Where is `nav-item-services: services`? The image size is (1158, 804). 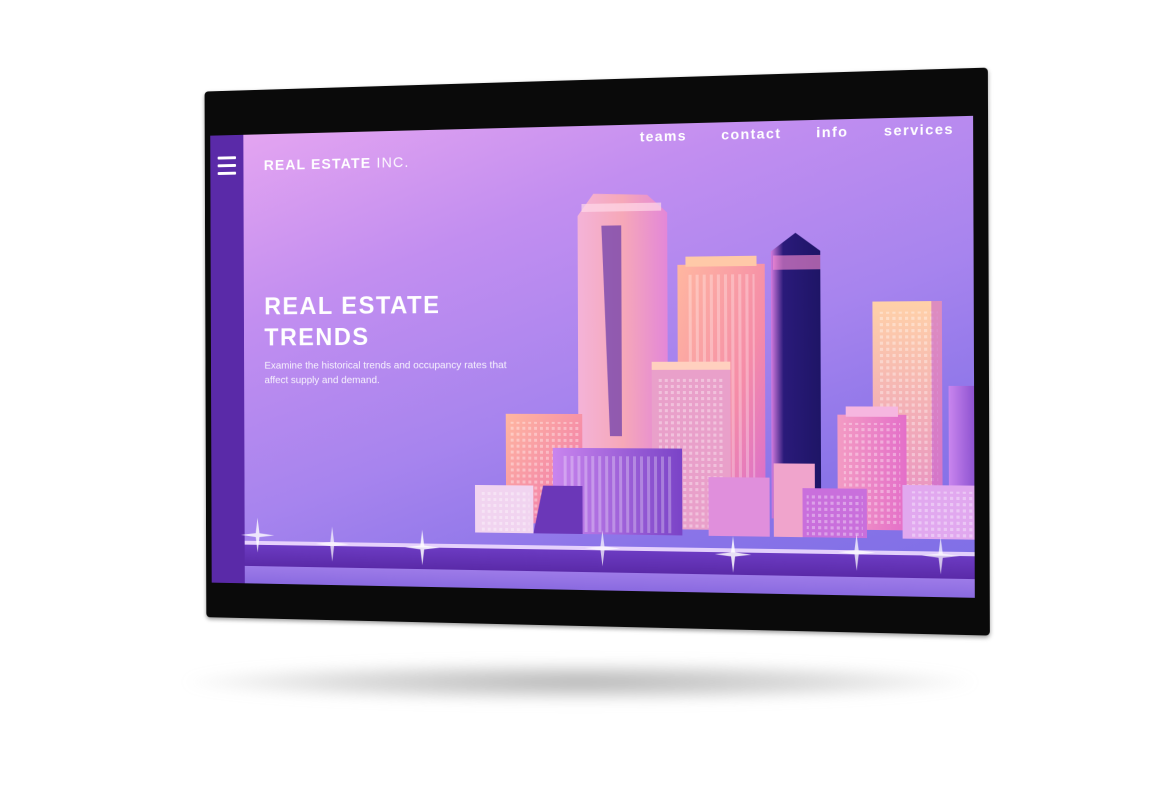 nav-item-services: services is located at coordinates (919, 129).